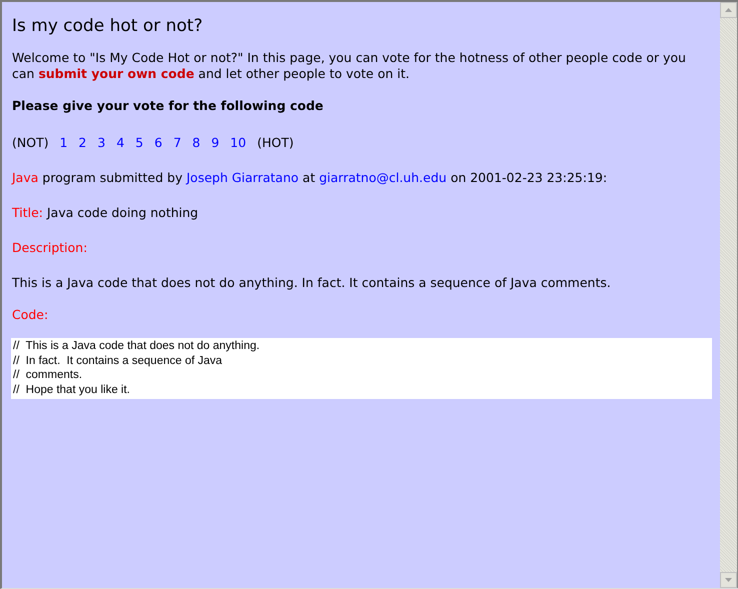 This screenshot has width=738, height=589. I want to click on title-label: Title:, so click(27, 212).